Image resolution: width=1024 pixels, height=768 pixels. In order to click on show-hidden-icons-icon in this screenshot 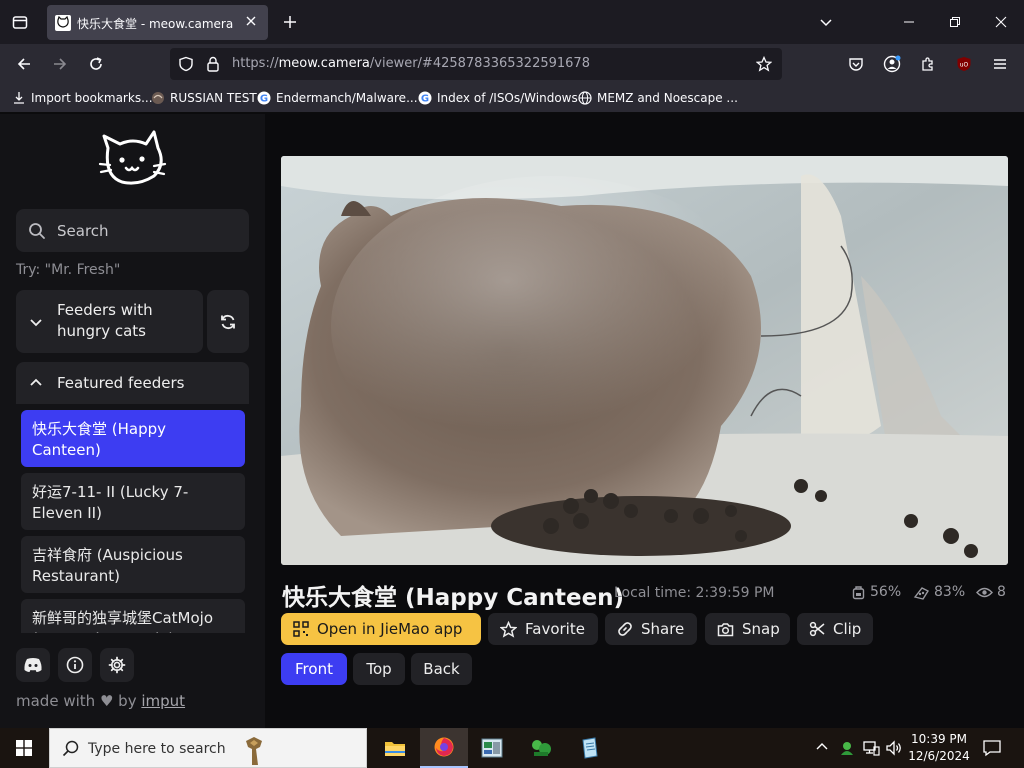, I will do `click(822, 747)`.